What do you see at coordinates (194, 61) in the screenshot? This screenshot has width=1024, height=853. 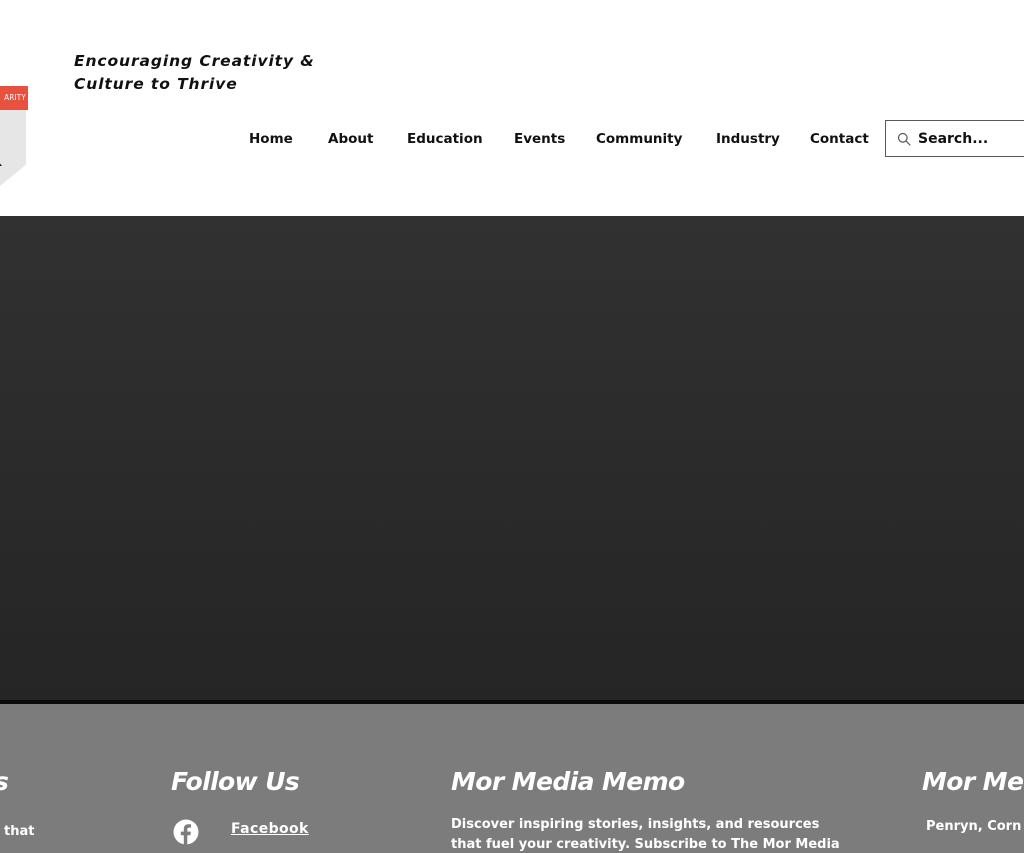 I see `tagline-line-1: Encouraging Creativity &` at bounding box center [194, 61].